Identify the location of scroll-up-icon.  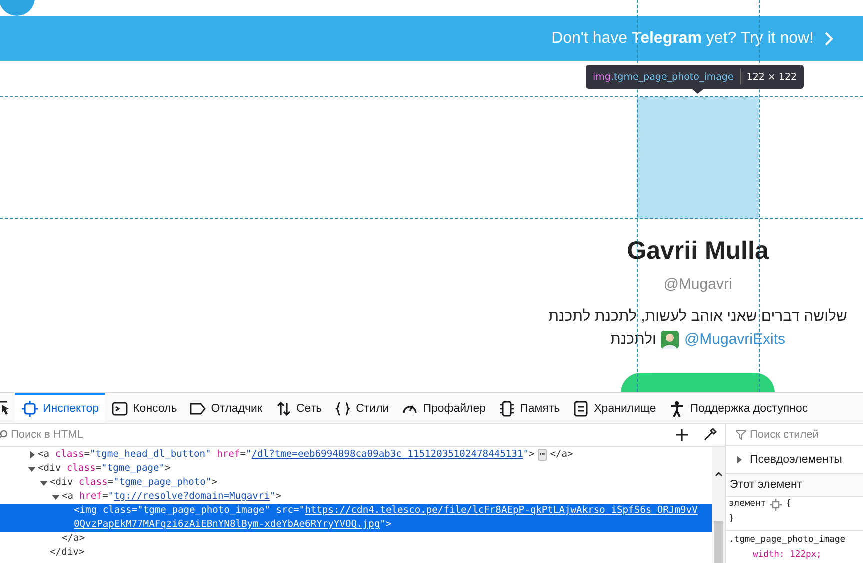
(718, 474).